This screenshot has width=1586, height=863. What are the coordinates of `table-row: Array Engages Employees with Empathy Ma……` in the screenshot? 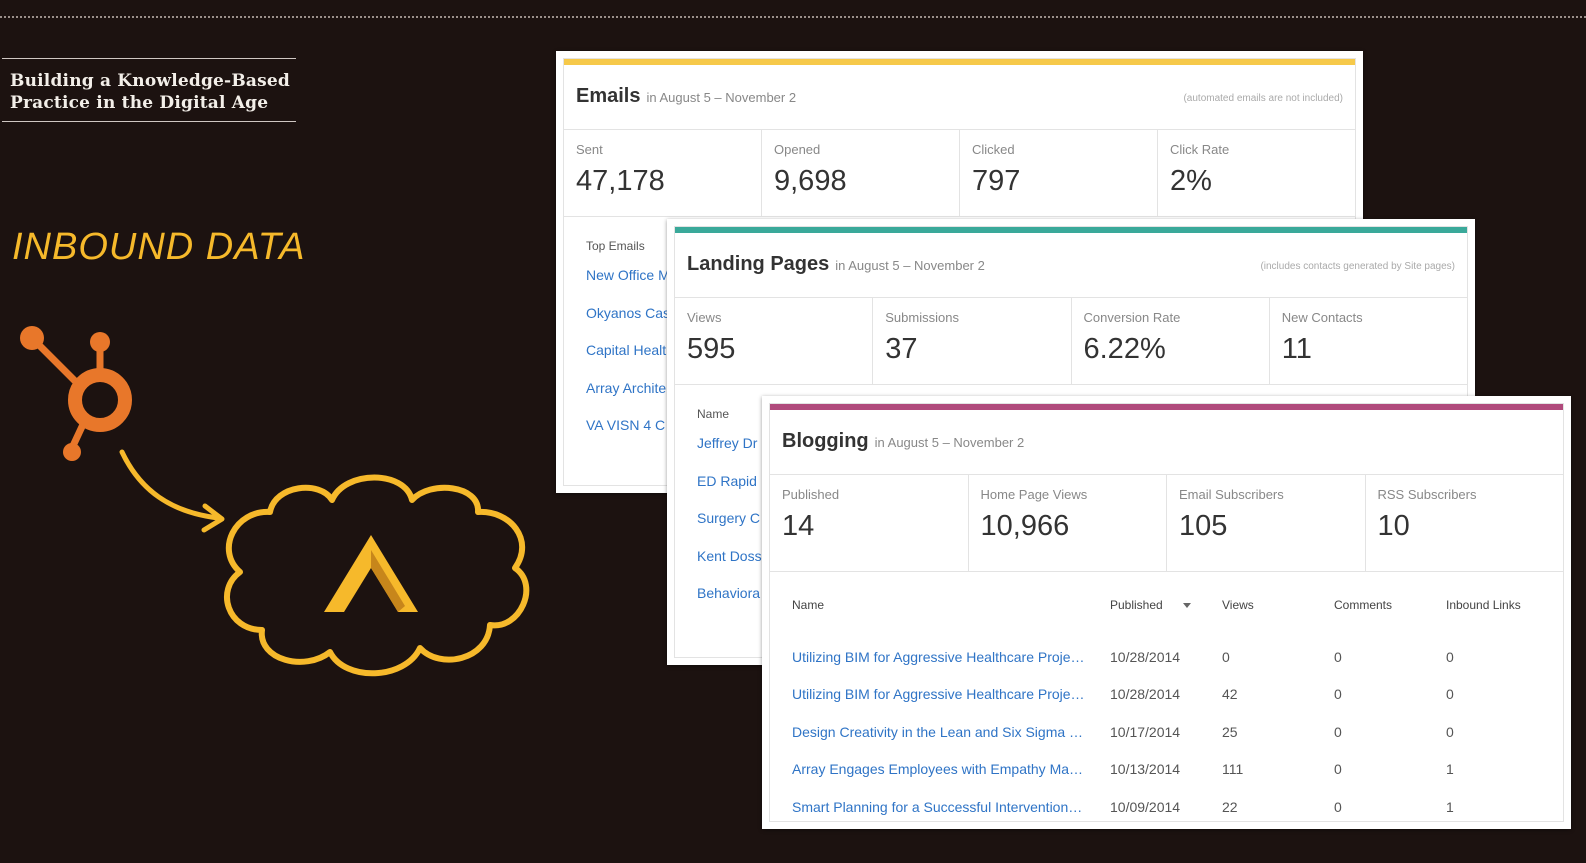 It's located at (1169, 770).